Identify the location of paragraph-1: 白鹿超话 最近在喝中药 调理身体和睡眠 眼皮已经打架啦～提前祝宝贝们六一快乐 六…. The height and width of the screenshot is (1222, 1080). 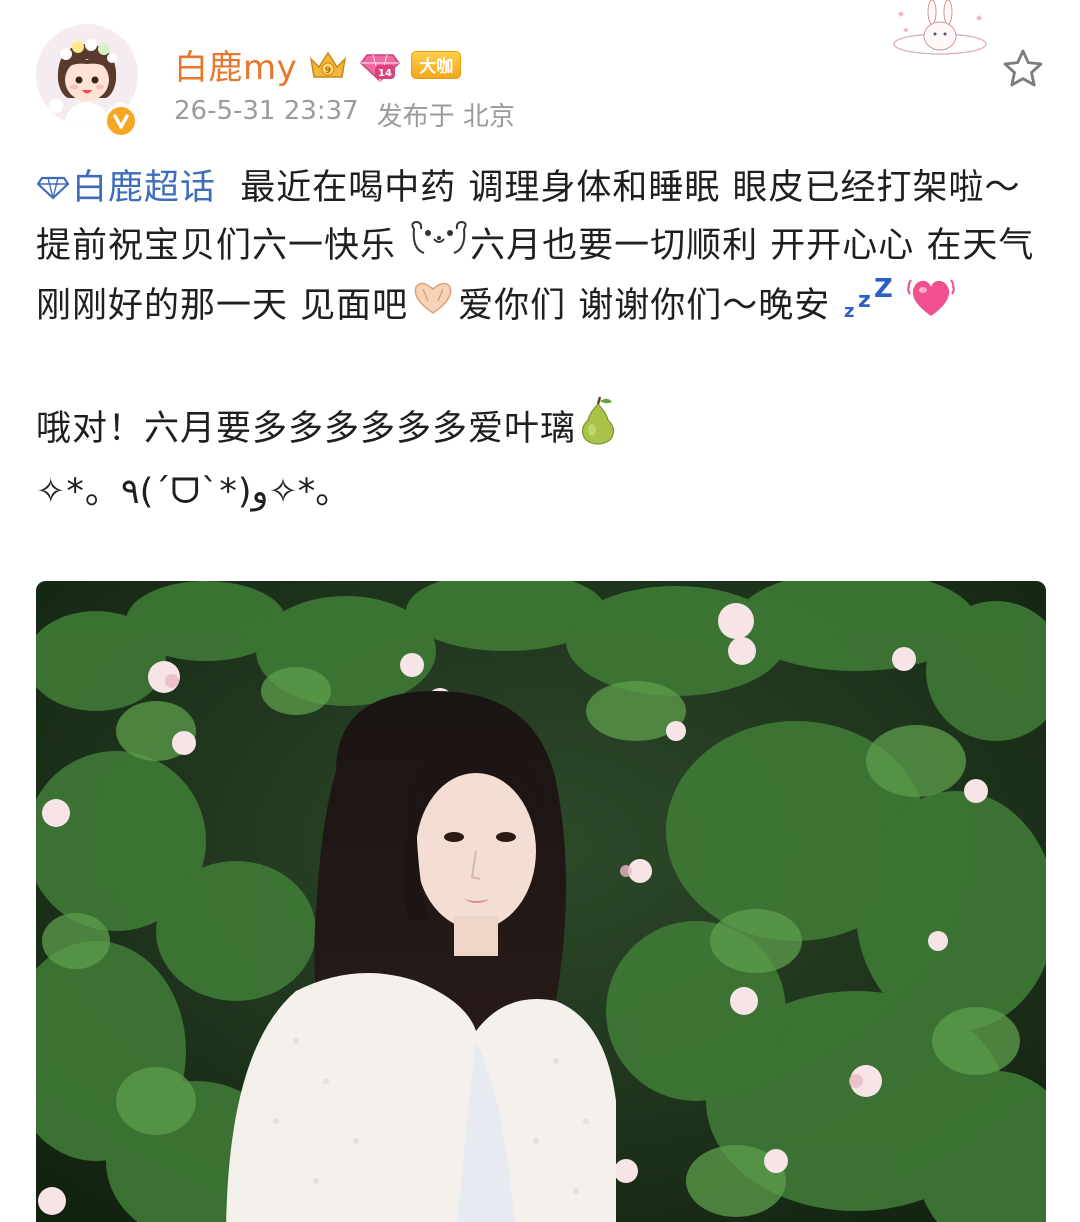
(541, 249).